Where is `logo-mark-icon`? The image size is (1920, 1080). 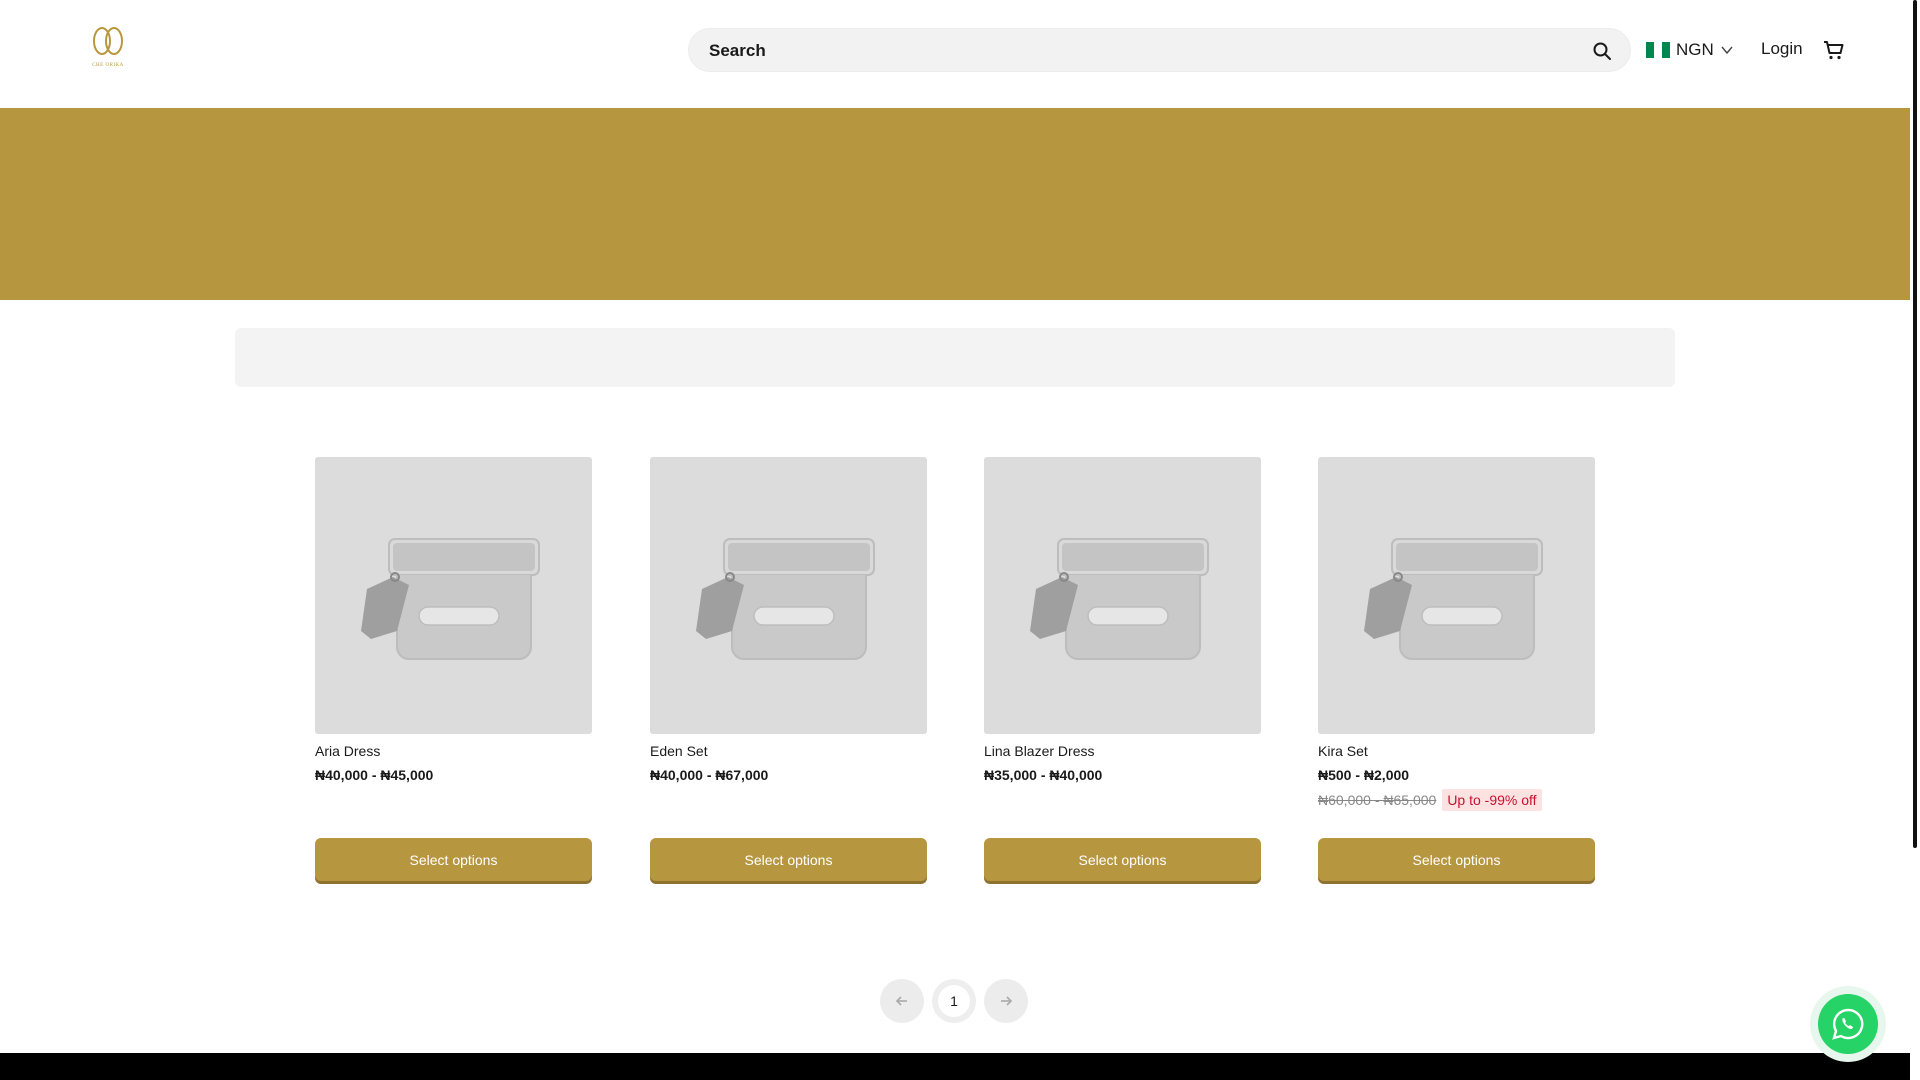 logo-mark-icon is located at coordinates (108, 41).